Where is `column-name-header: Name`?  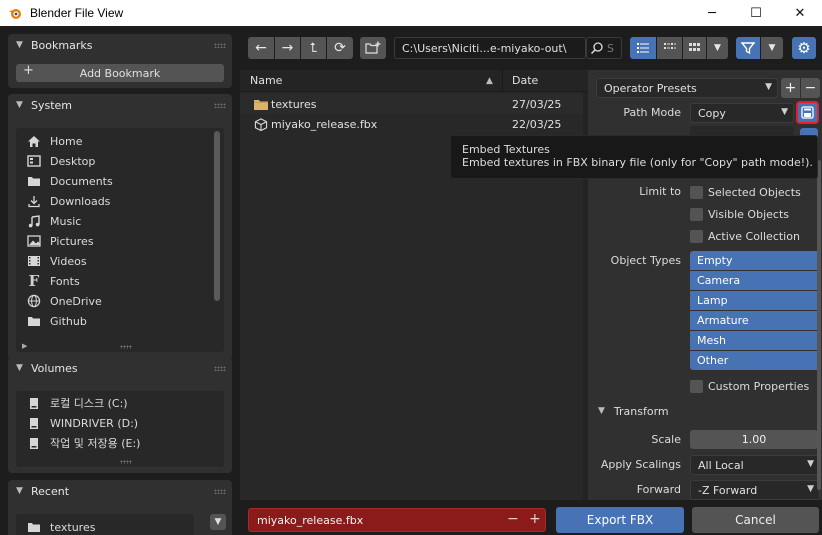
column-name-header: Name is located at coordinates (266, 80).